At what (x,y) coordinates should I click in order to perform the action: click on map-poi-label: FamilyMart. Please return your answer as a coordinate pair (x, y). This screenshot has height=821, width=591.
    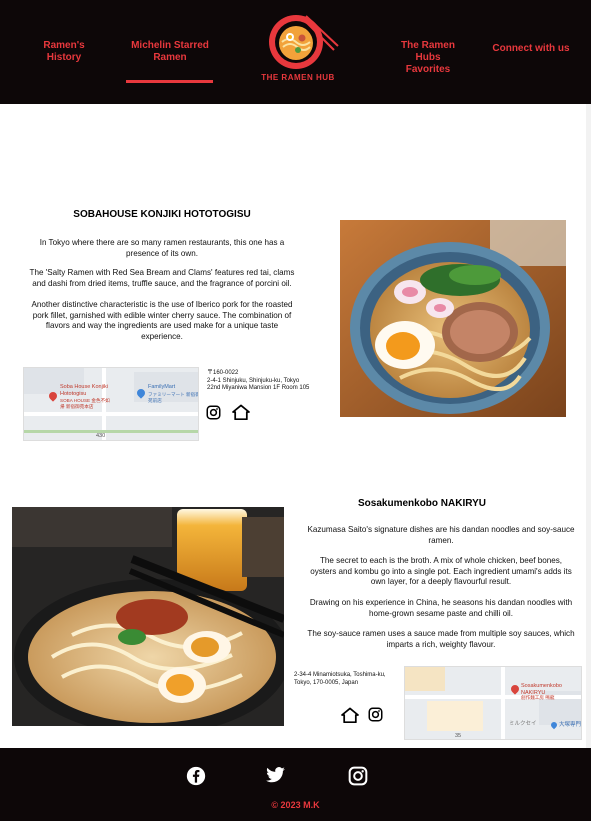
    Looking at the image, I should click on (162, 387).